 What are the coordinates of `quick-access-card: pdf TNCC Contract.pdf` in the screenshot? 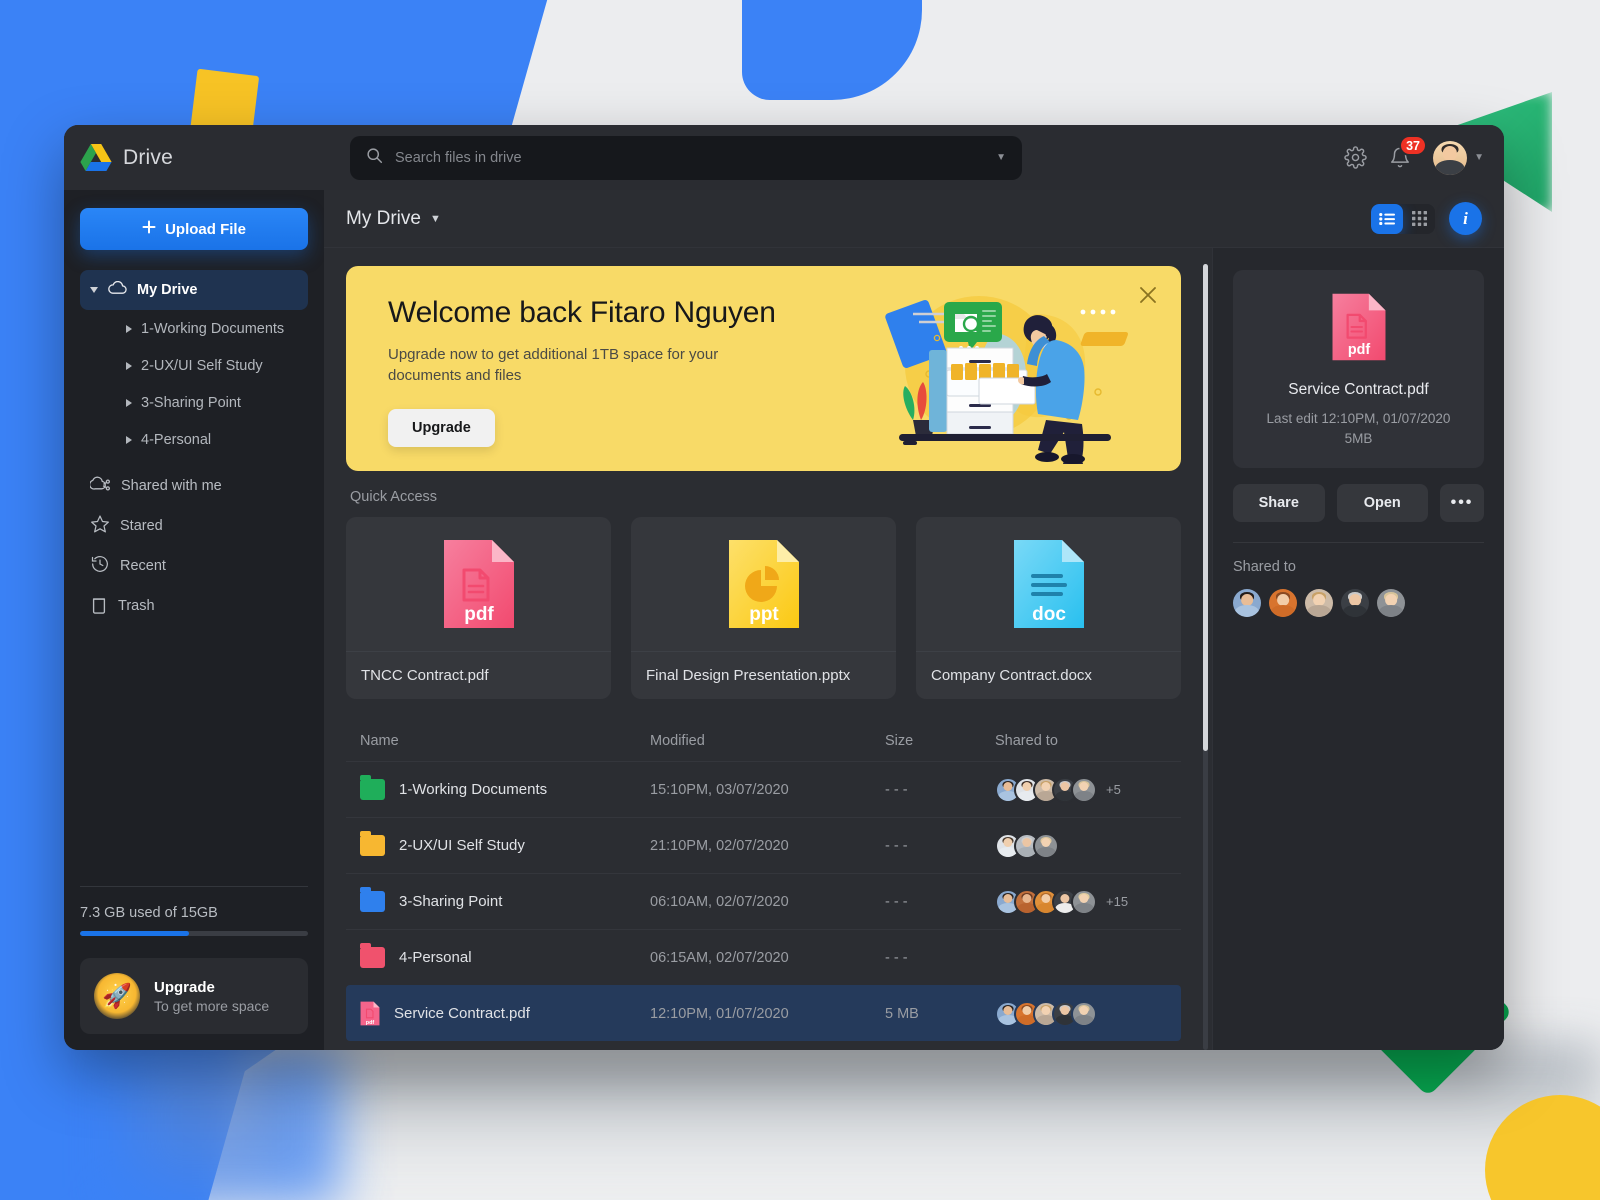 It's located at (478, 608).